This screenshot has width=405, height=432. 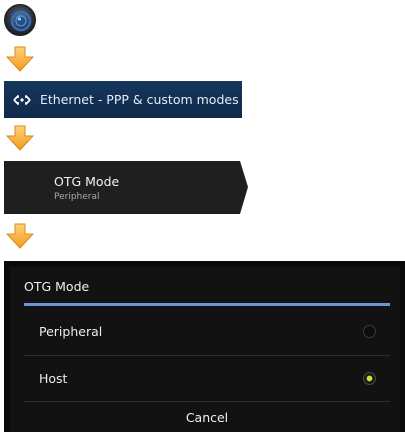 What do you see at coordinates (22, 99) in the screenshot?
I see `ethernet-icon` at bounding box center [22, 99].